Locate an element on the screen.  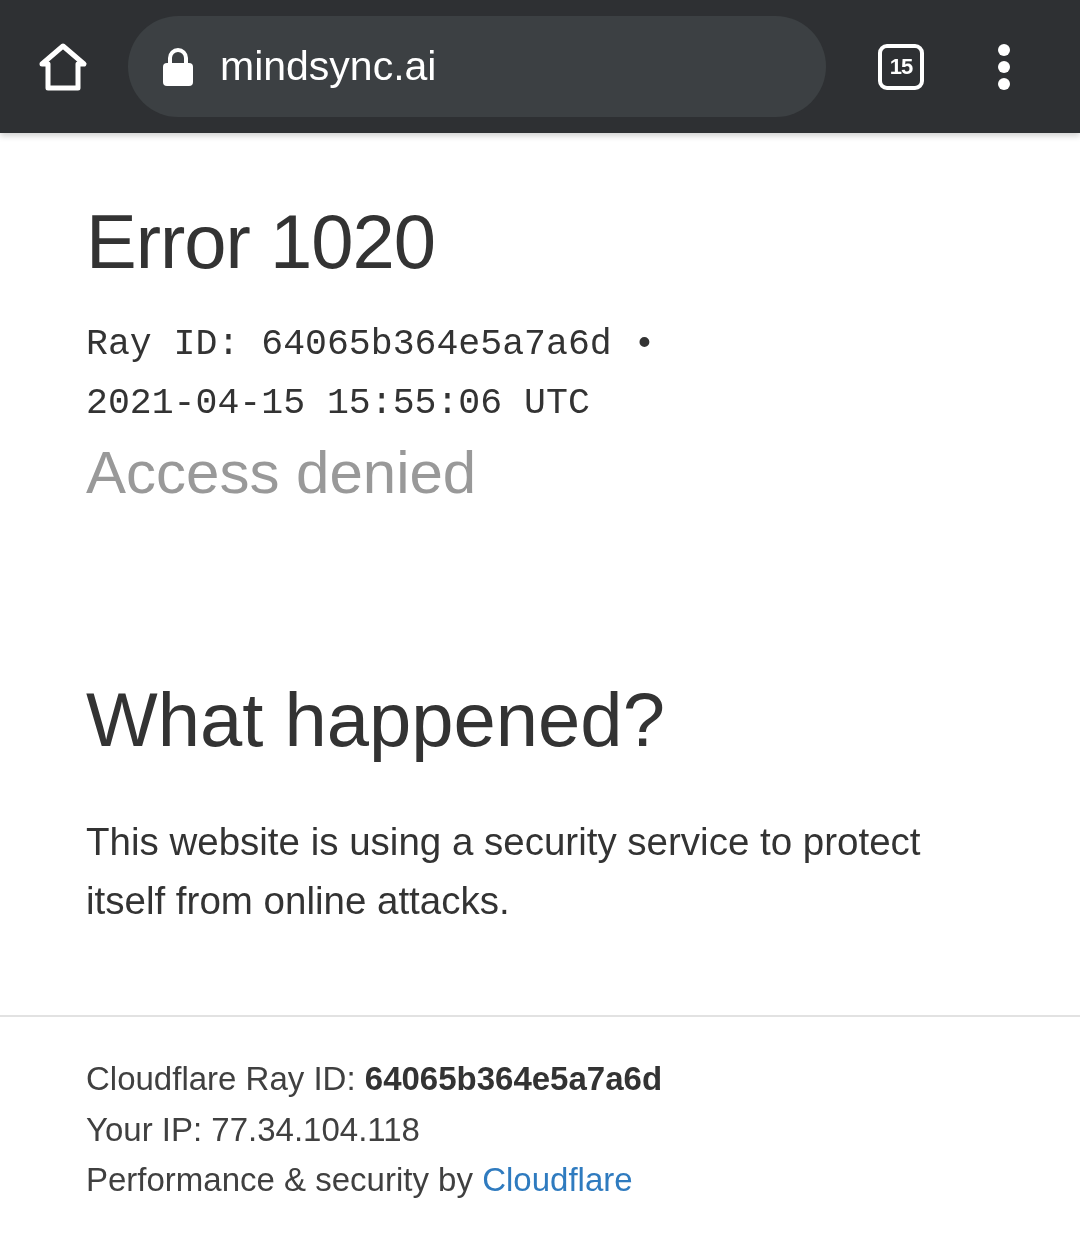
error-subtitle: Access denied is located at coordinates (282, 473).